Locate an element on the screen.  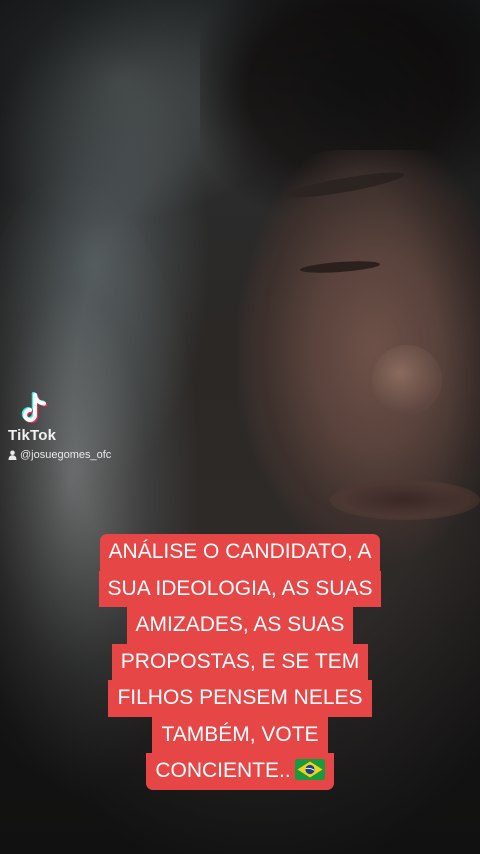
brazil-flag-icon is located at coordinates (309, 769).